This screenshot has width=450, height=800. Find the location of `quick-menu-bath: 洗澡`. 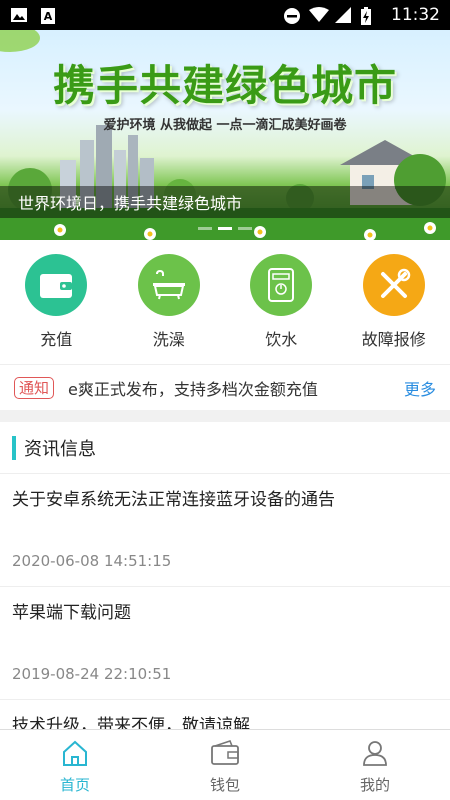

quick-menu-bath: 洗澡 is located at coordinates (169, 302).